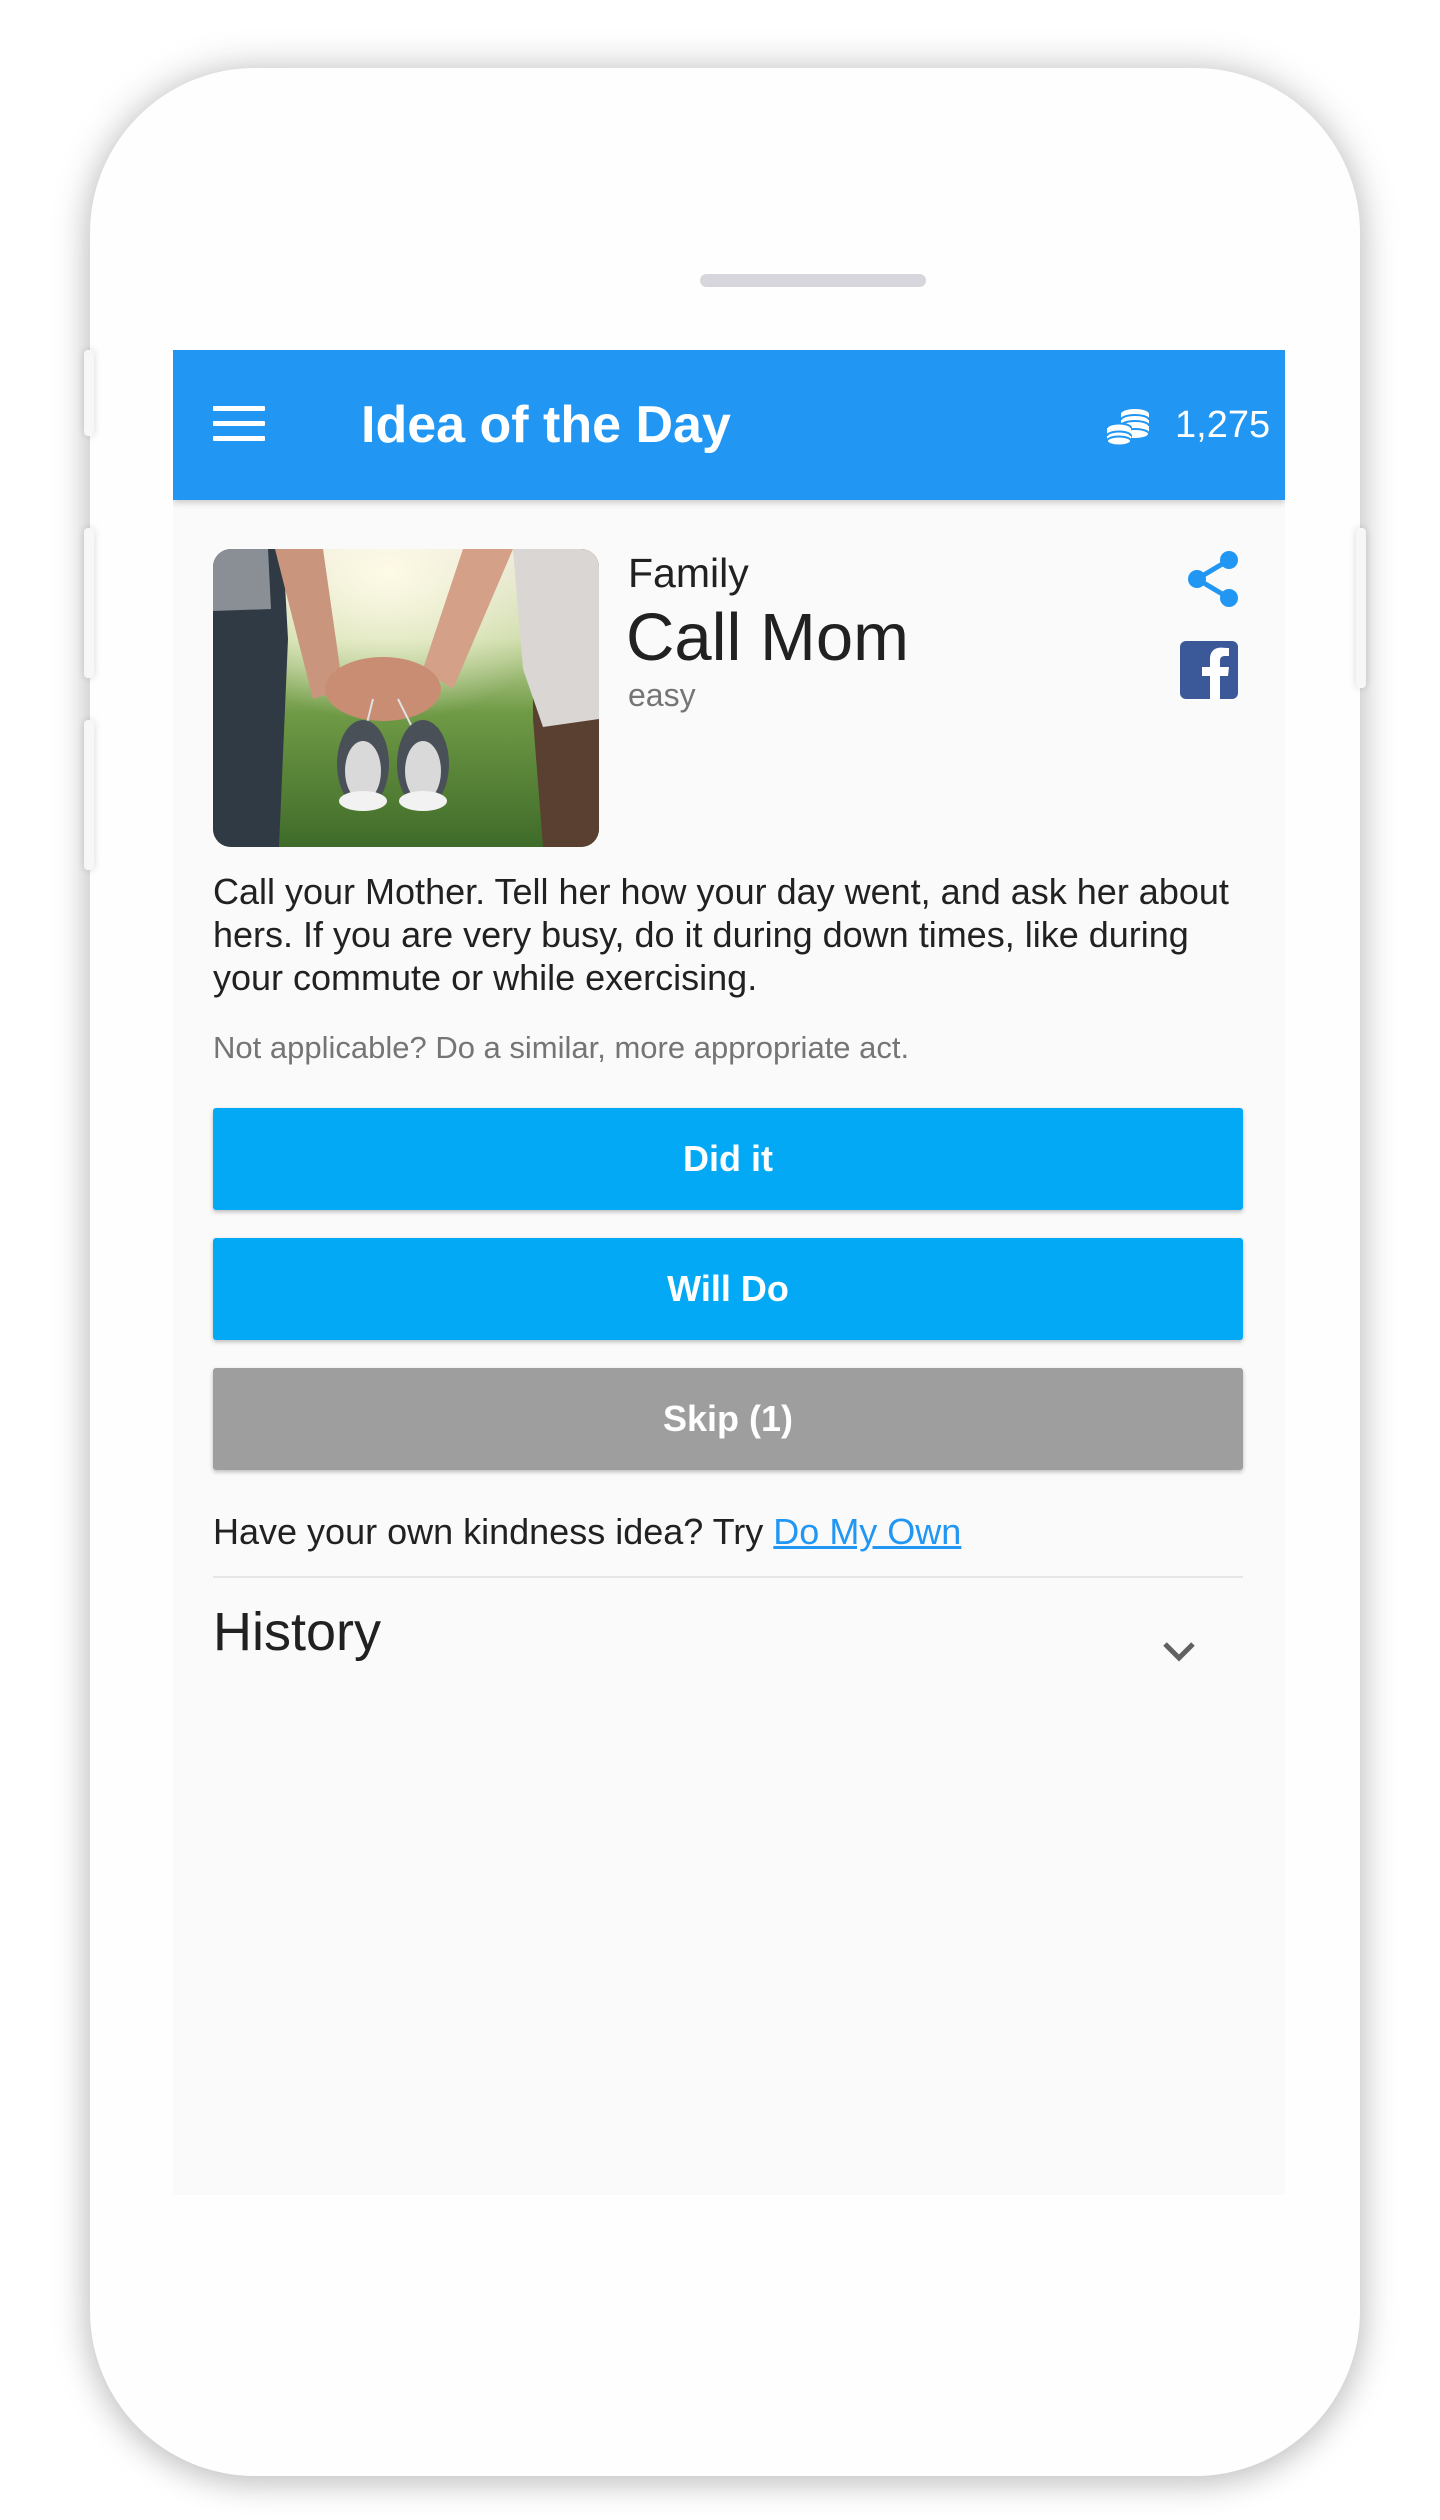  What do you see at coordinates (546, 425) in the screenshot?
I see `page-title: Idea of the Day` at bounding box center [546, 425].